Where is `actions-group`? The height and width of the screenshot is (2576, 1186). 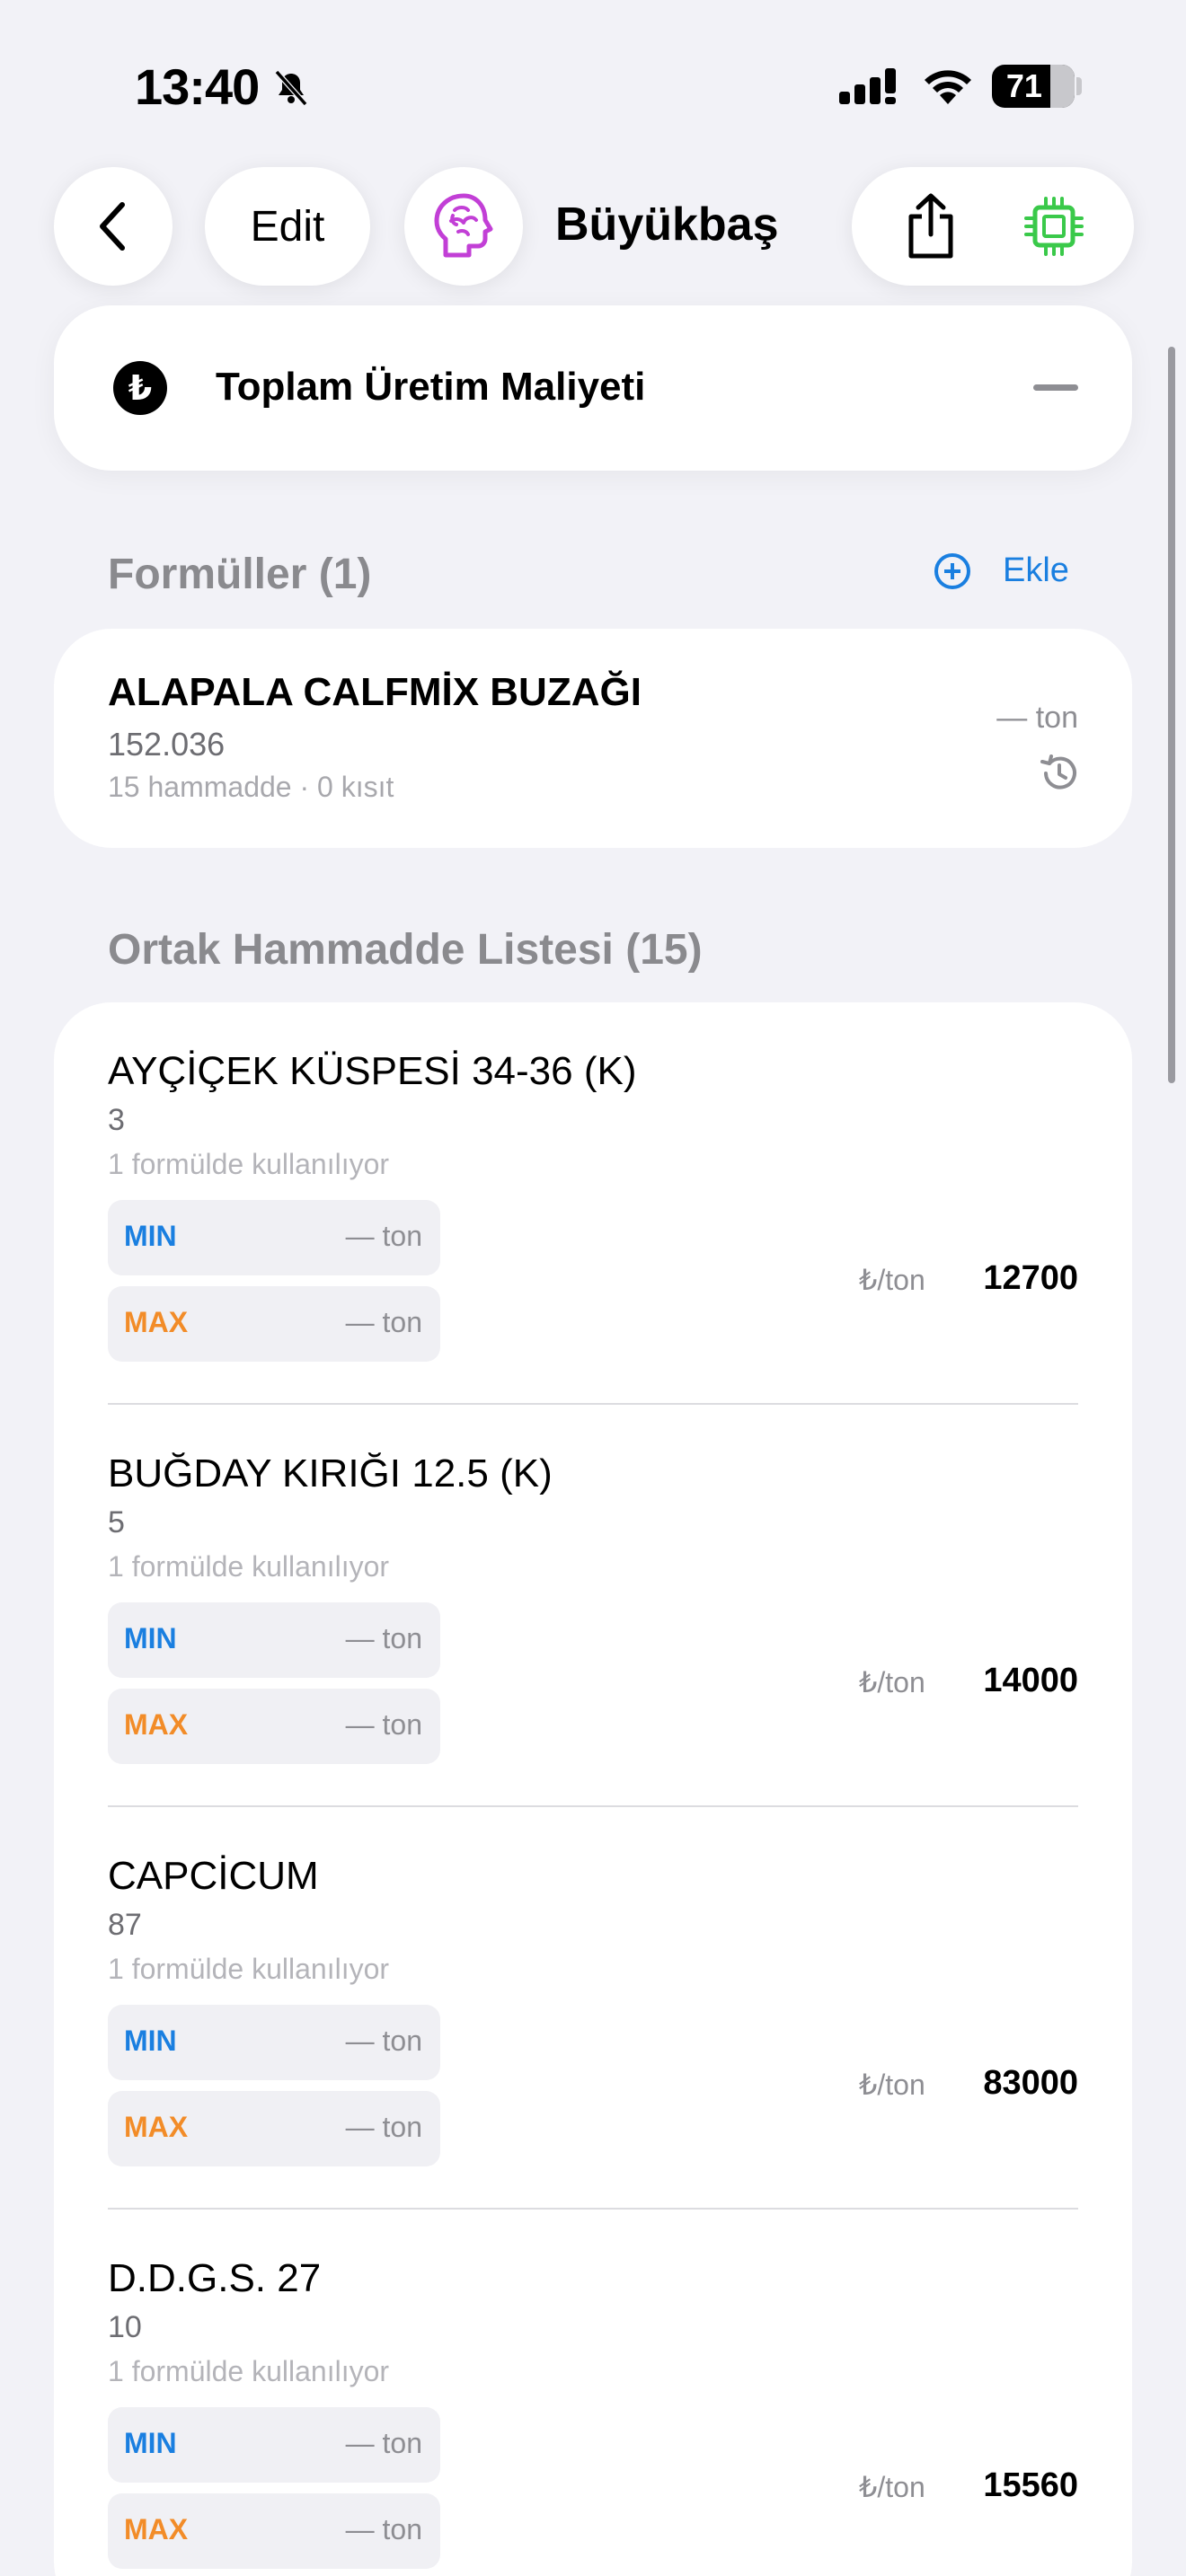
actions-group is located at coordinates (993, 226).